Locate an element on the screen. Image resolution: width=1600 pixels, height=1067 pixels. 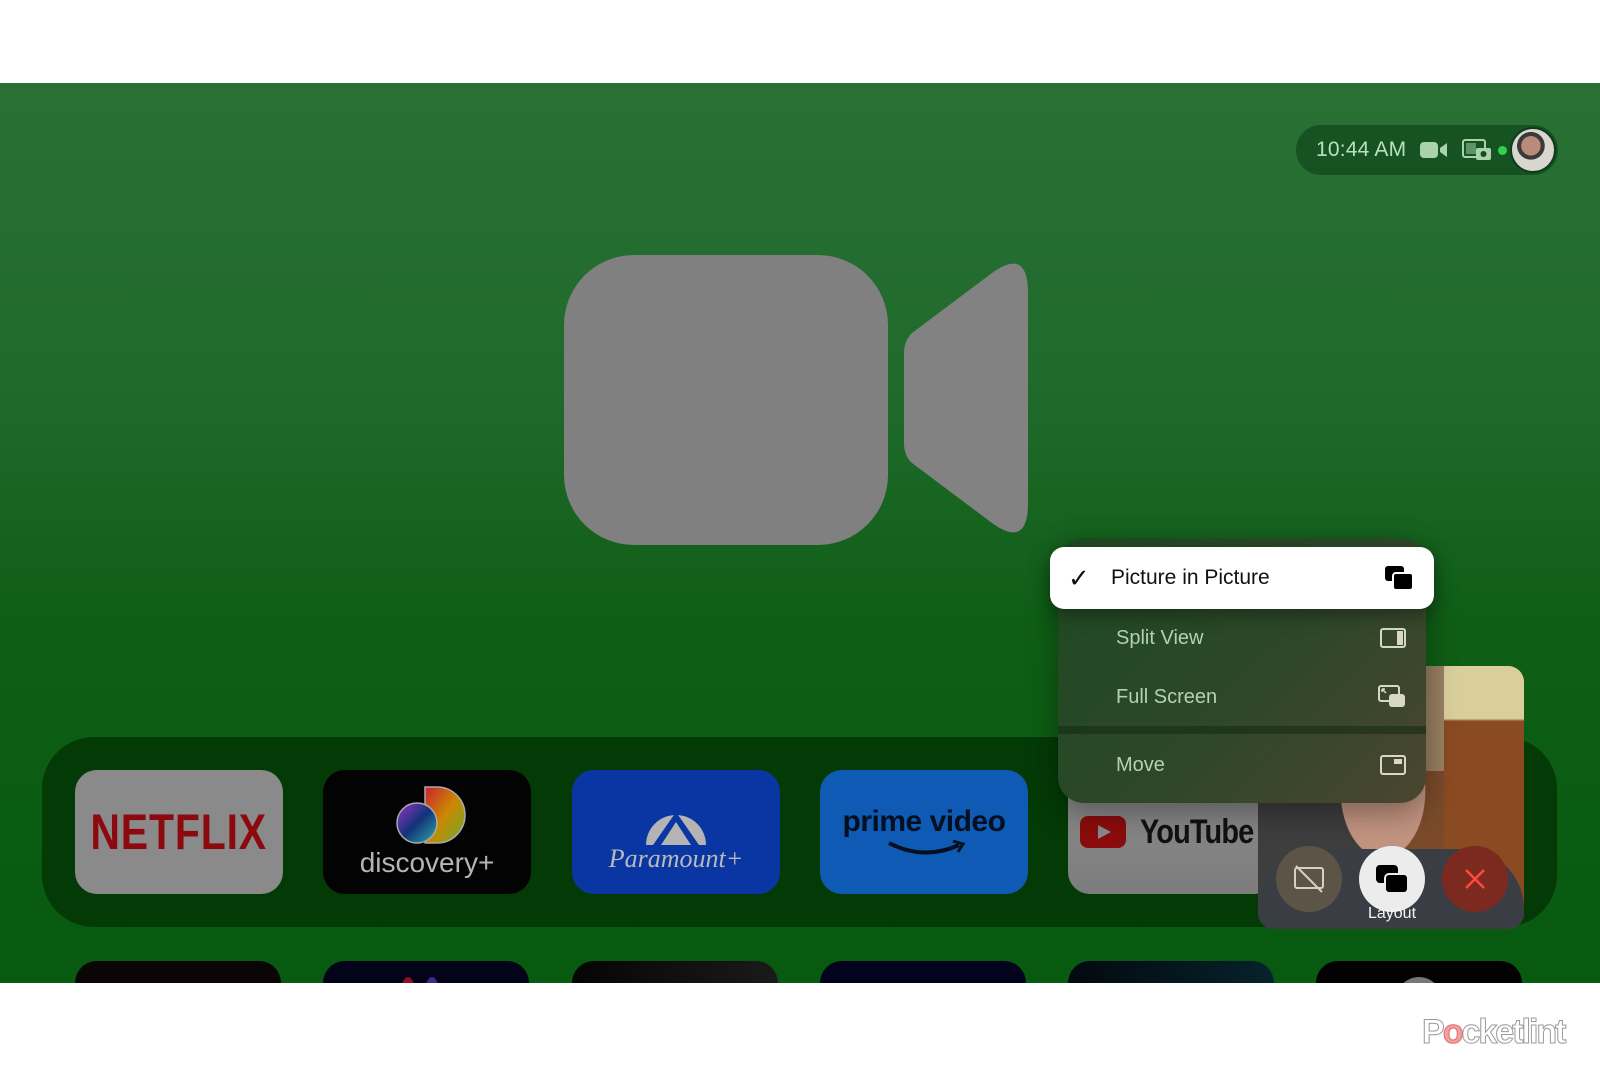
menu-item-label: Picture in Picture is located at coordinates (1190, 577).